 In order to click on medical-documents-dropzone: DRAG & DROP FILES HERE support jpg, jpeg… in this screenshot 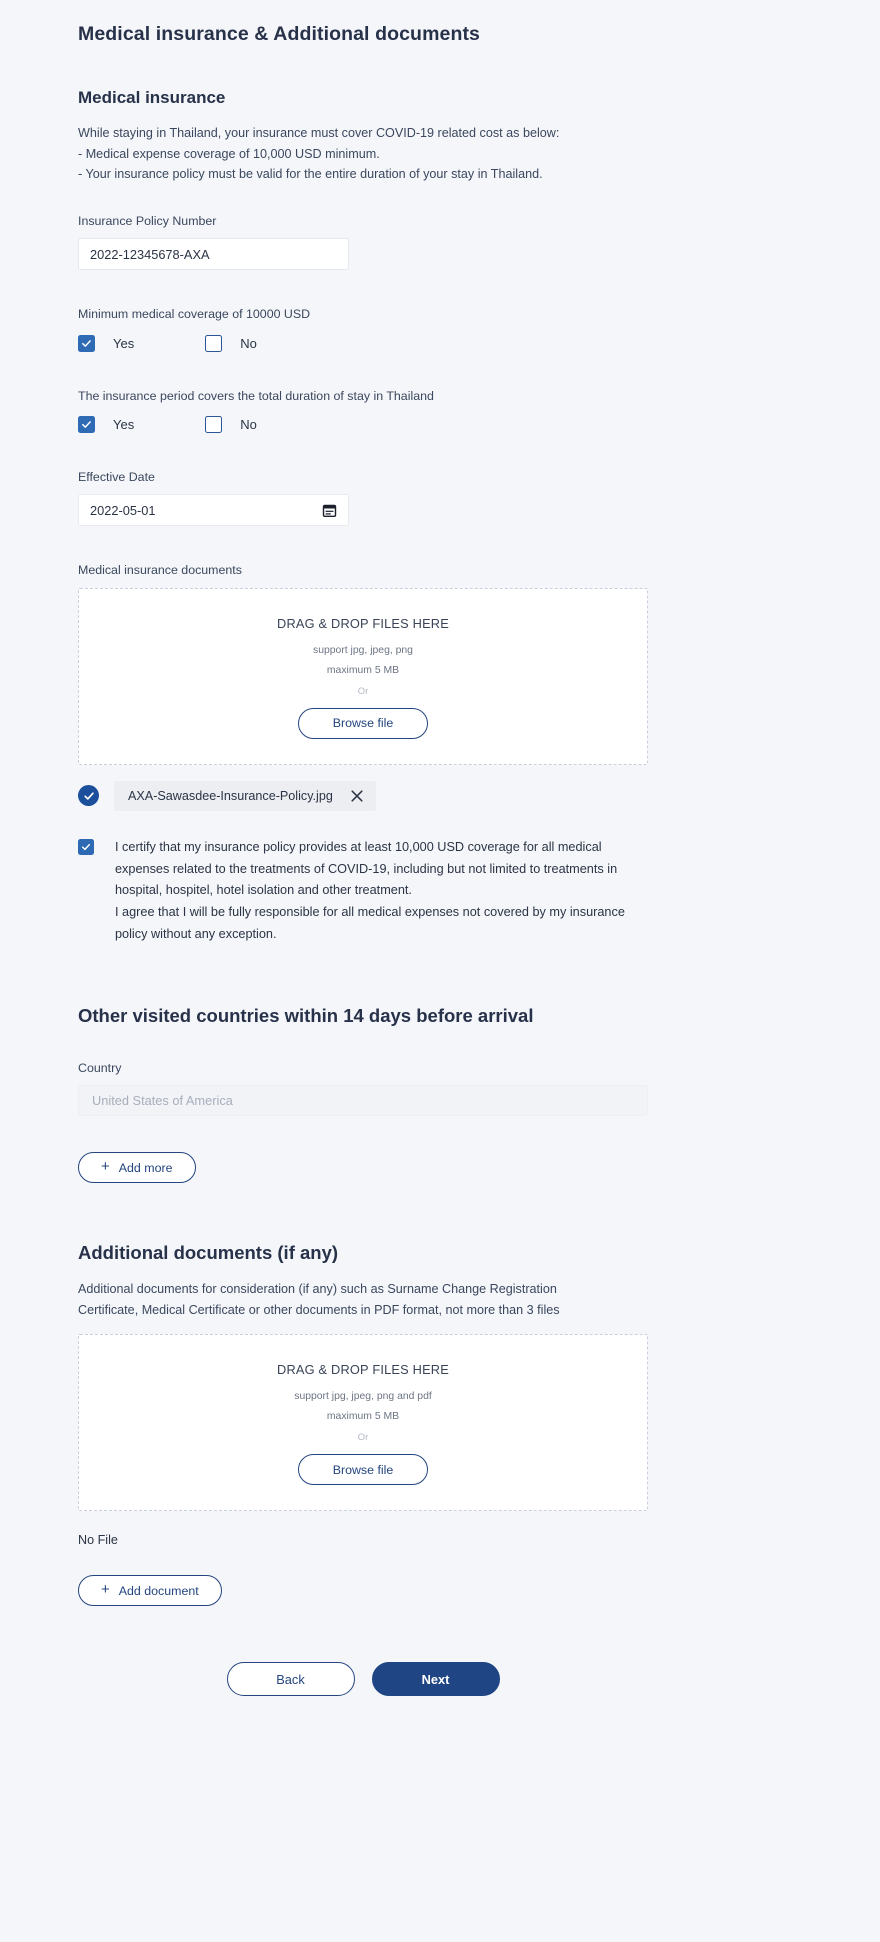, I will do `click(363, 676)`.